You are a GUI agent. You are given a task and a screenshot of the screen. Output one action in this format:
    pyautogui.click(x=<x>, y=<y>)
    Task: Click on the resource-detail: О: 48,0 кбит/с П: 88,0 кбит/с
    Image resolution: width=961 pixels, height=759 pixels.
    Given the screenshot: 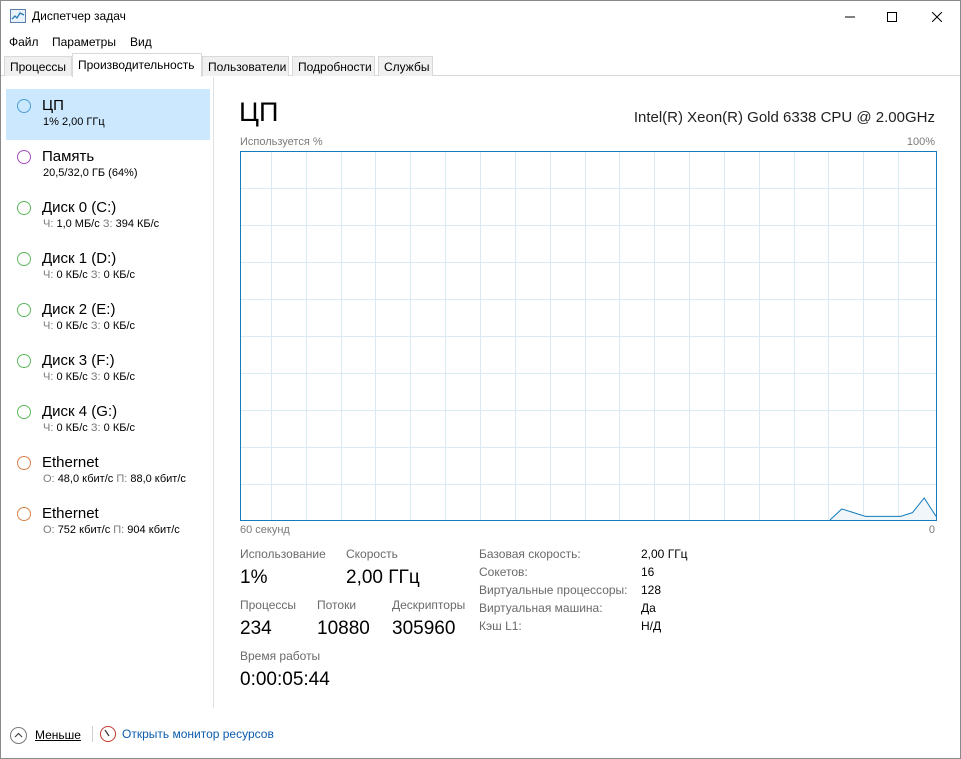 What is the action you would take?
    pyautogui.click(x=114, y=479)
    